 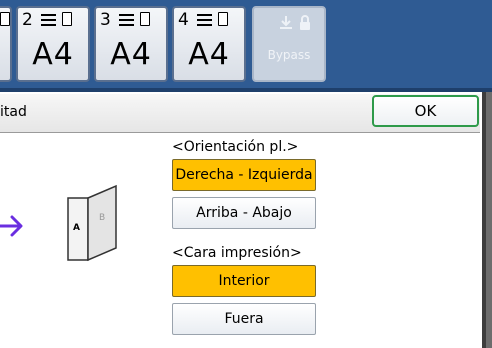 I want to click on orientation-right-left-button: Derecha - Izquierda, so click(x=244, y=175).